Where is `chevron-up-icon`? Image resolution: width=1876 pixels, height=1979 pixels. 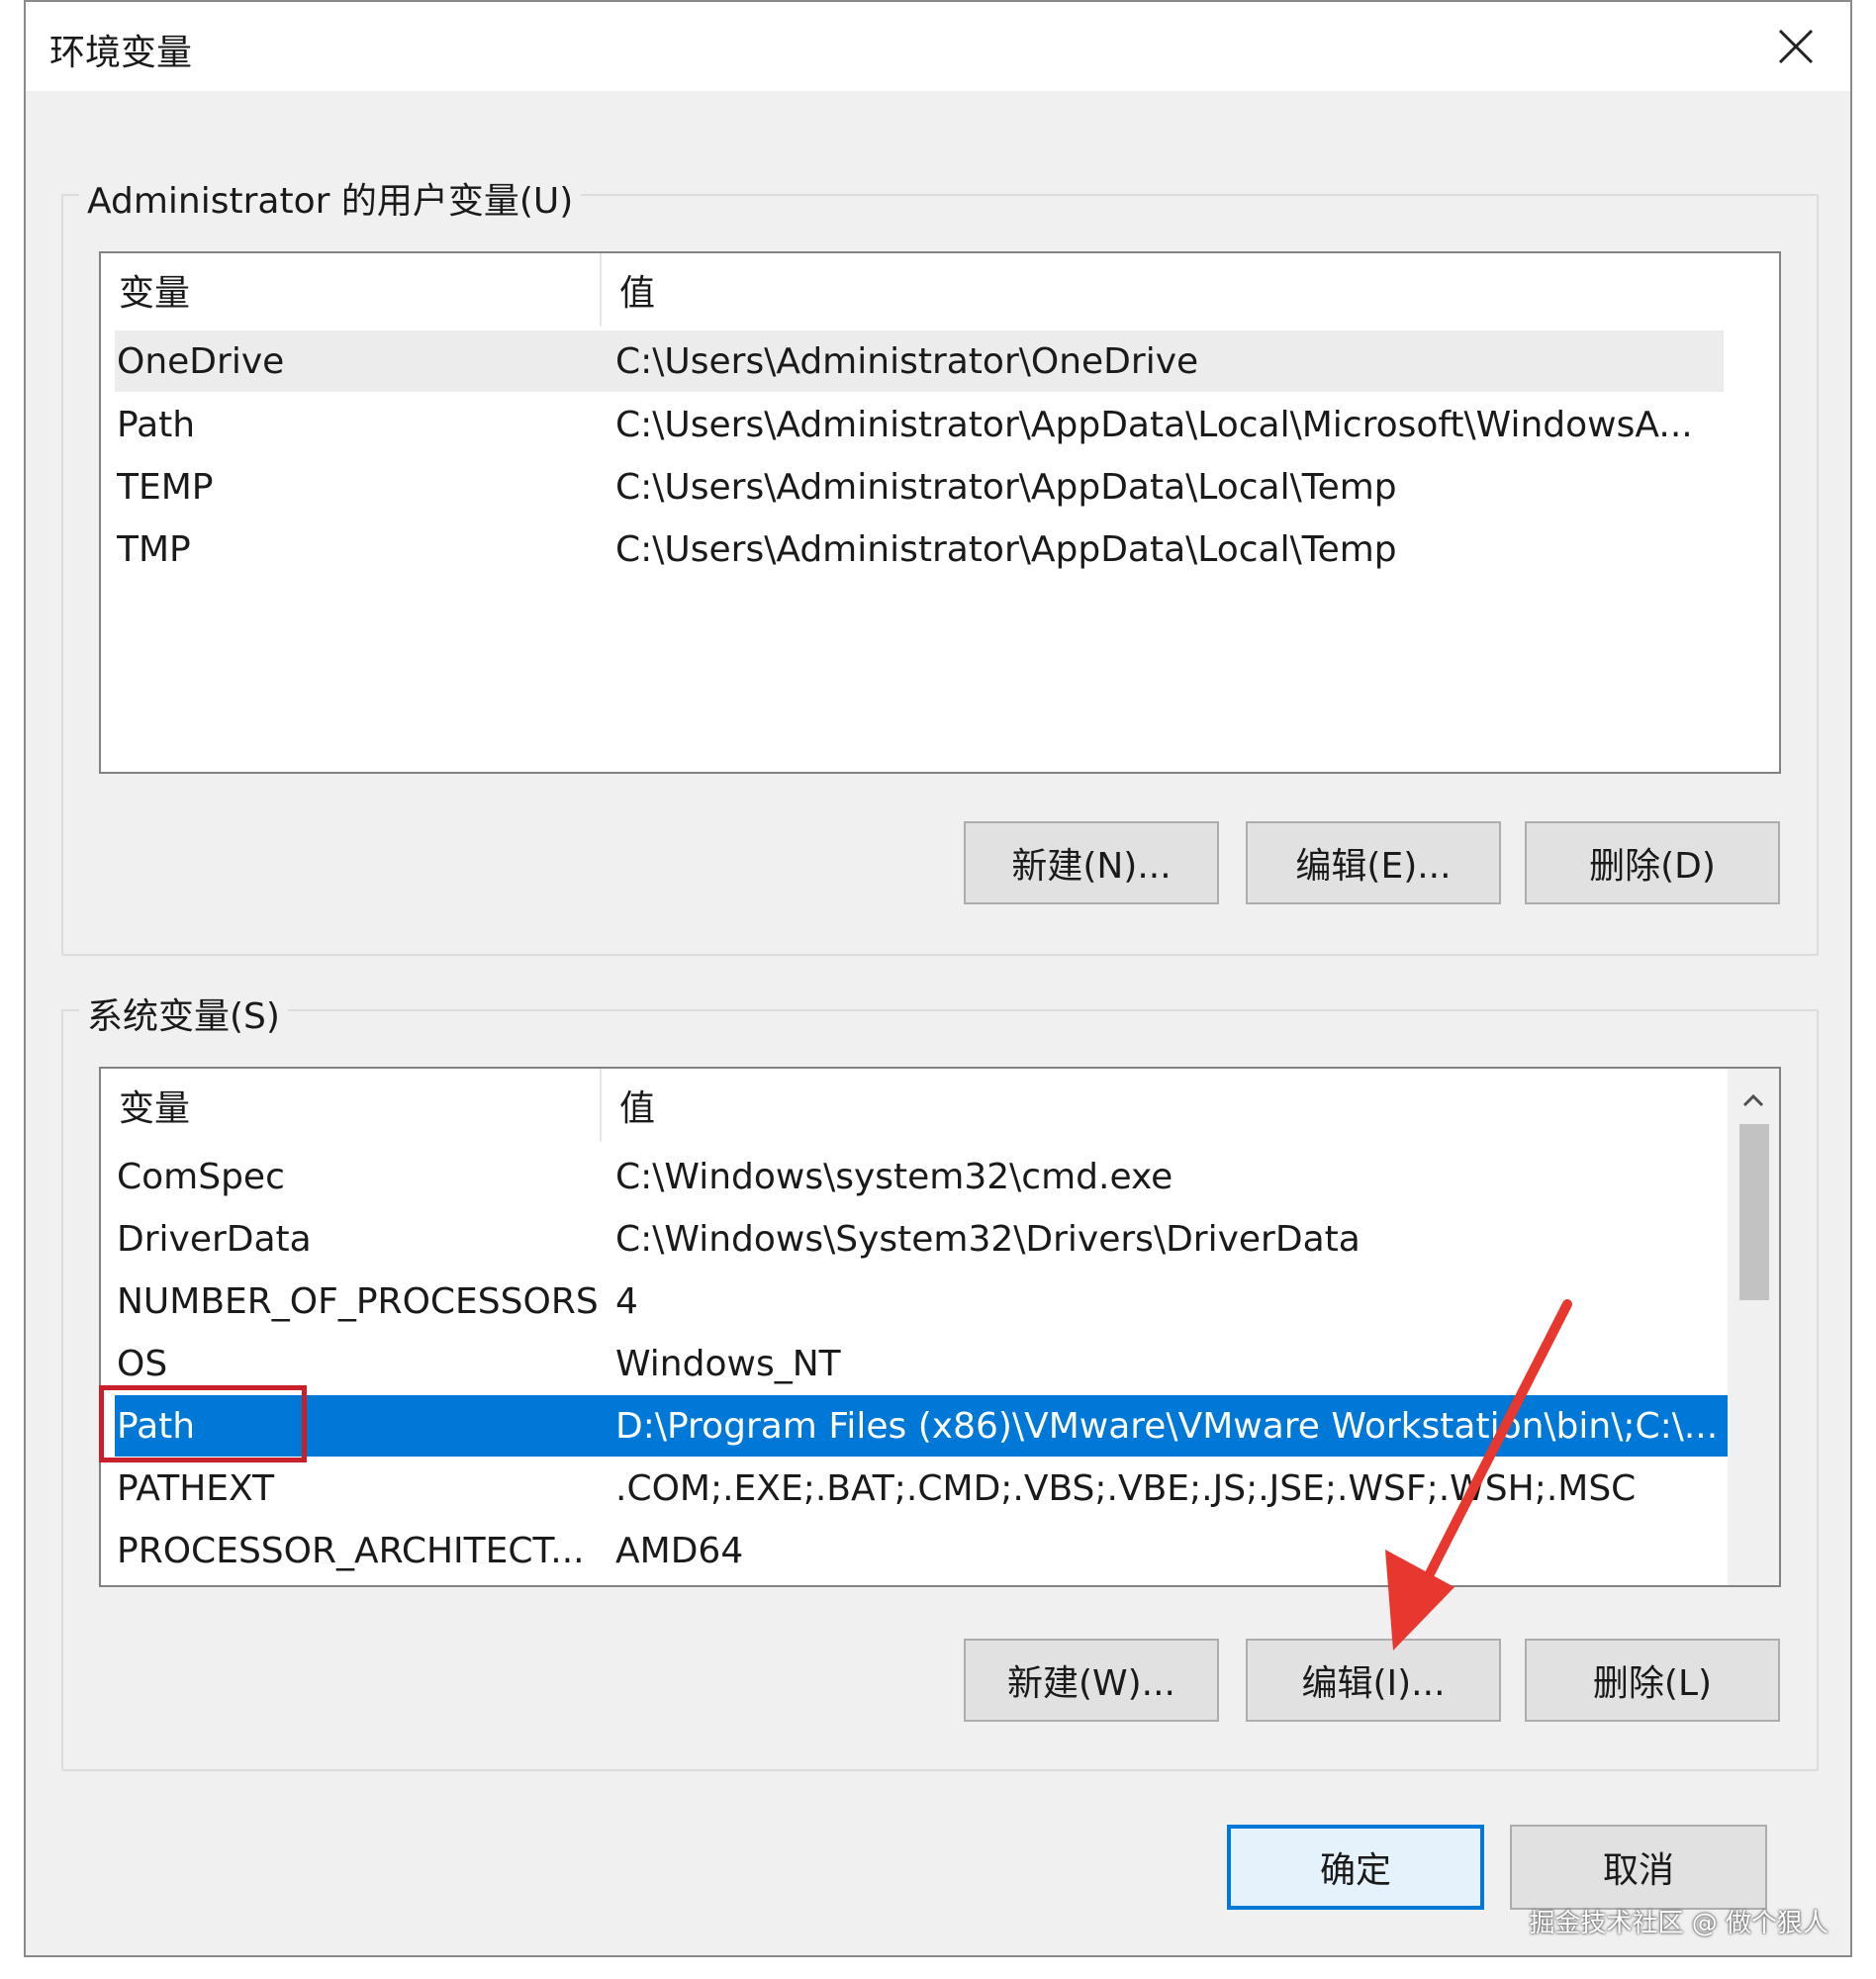
chevron-up-icon is located at coordinates (1753, 1100).